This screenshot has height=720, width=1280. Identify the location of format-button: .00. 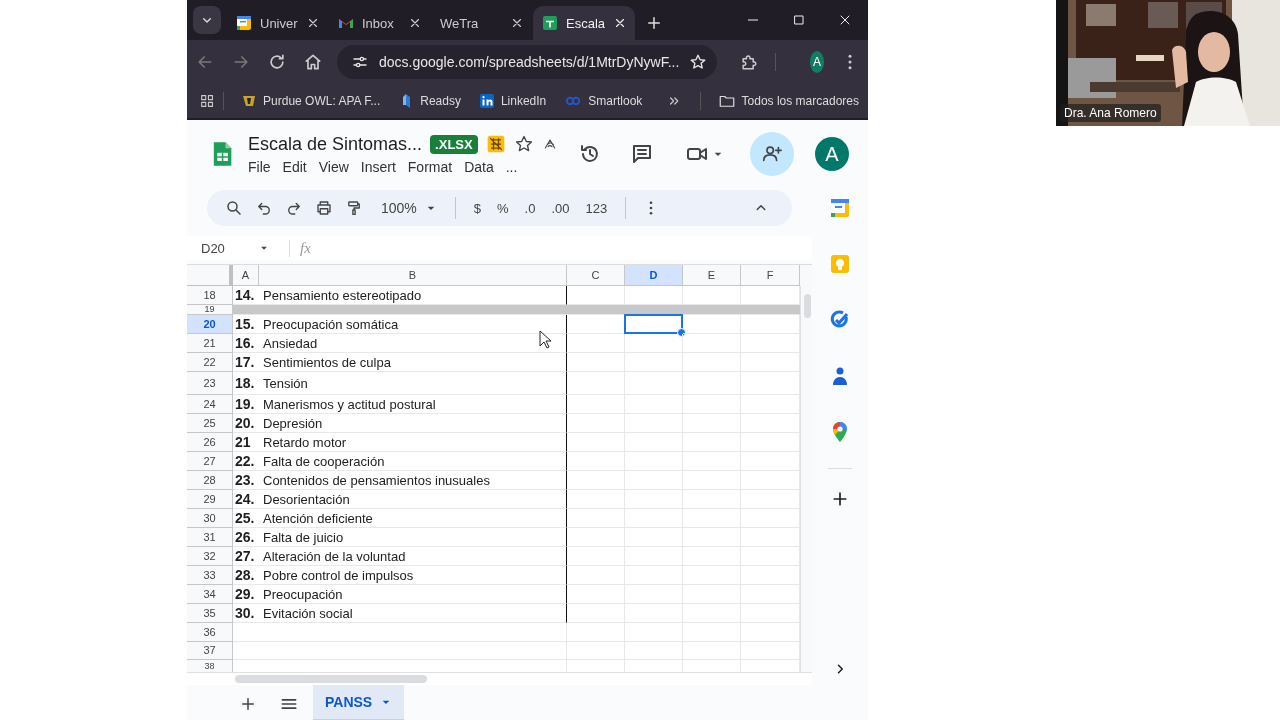
(560, 208).